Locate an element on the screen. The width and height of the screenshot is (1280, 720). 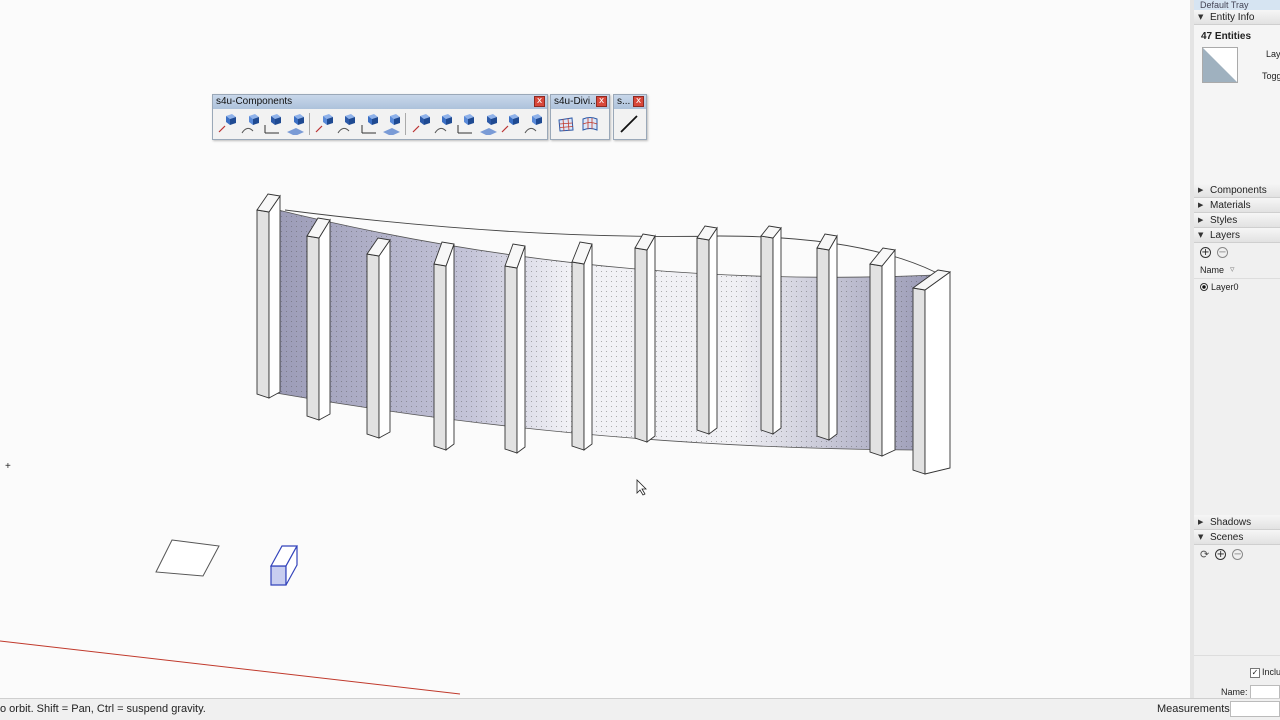
panel-scenes: ▼ Scenes is located at coordinates (1237, 537).